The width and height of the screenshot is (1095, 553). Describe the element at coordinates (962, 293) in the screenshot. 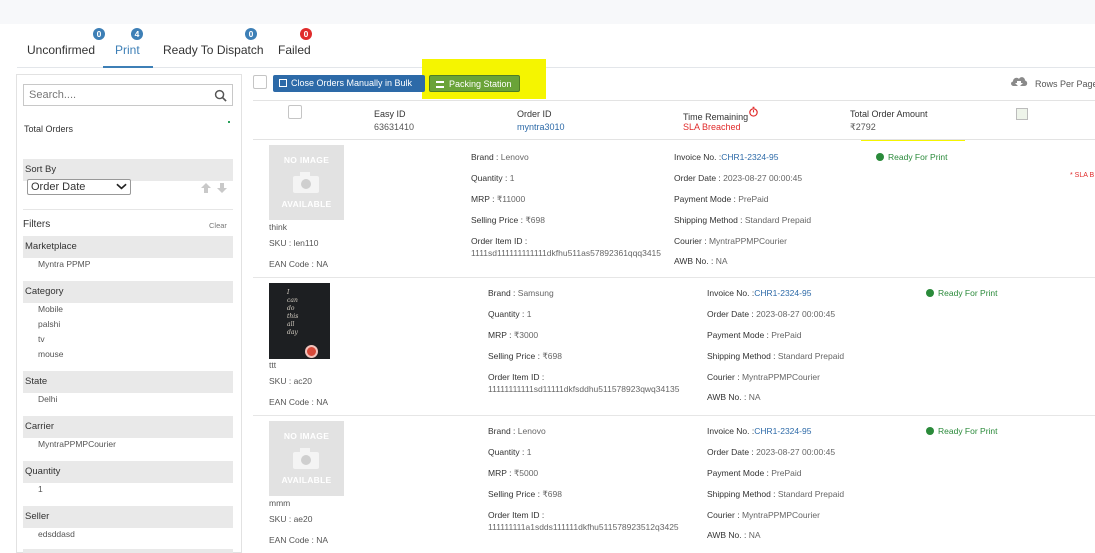

I see `ready-for-print-status: Ready For Print` at that location.